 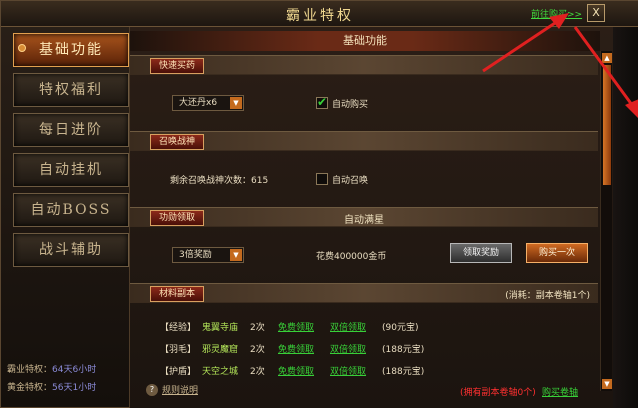 I want to click on privilege-status: 霸业特权：64天6小时 黄金特权：56天1小时, so click(x=51, y=379).